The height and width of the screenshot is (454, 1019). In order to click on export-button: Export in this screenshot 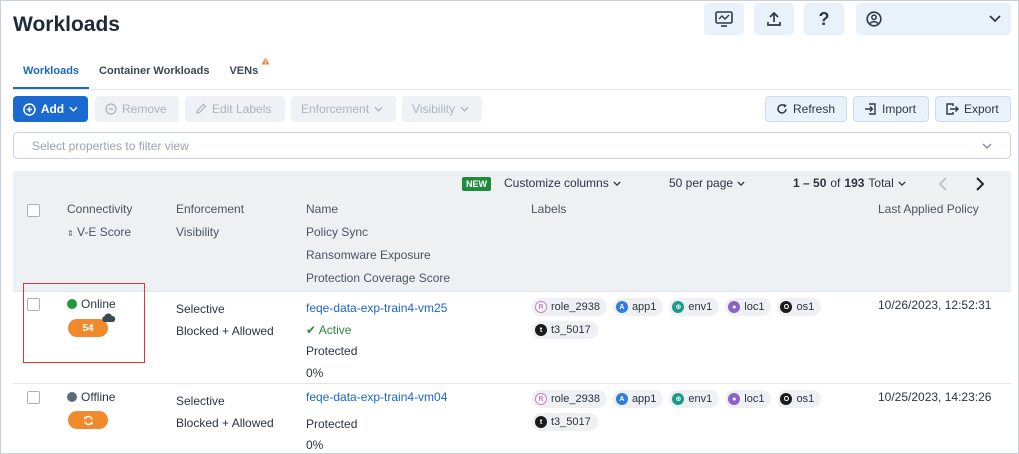, I will do `click(973, 109)`.